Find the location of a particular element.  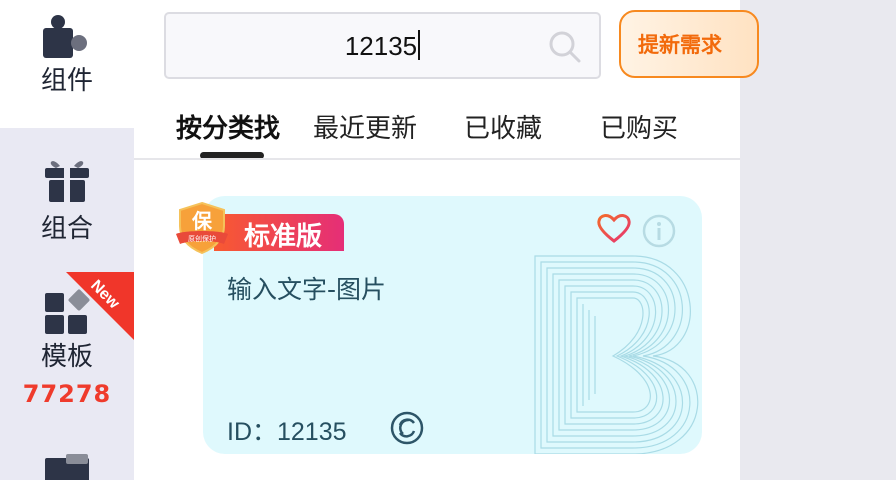

letter-b-decoration is located at coordinates (616, 354).